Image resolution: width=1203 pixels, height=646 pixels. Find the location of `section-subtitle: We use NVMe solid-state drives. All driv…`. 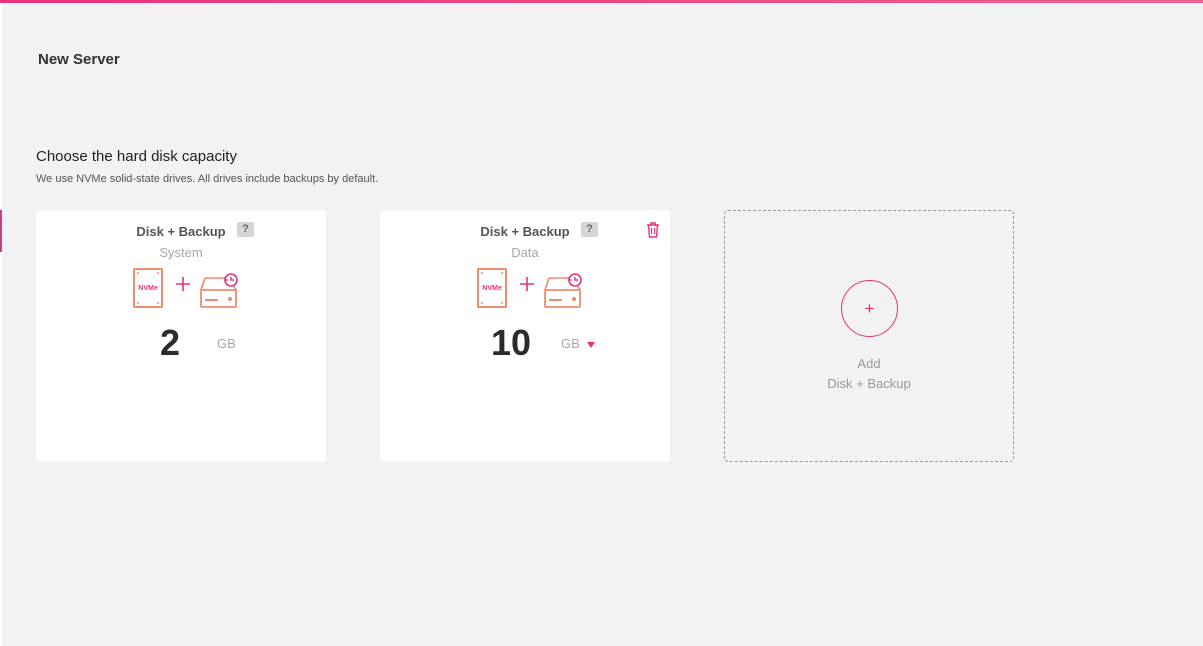

section-subtitle: We use NVMe solid-state drives. All driv… is located at coordinates (207, 179).